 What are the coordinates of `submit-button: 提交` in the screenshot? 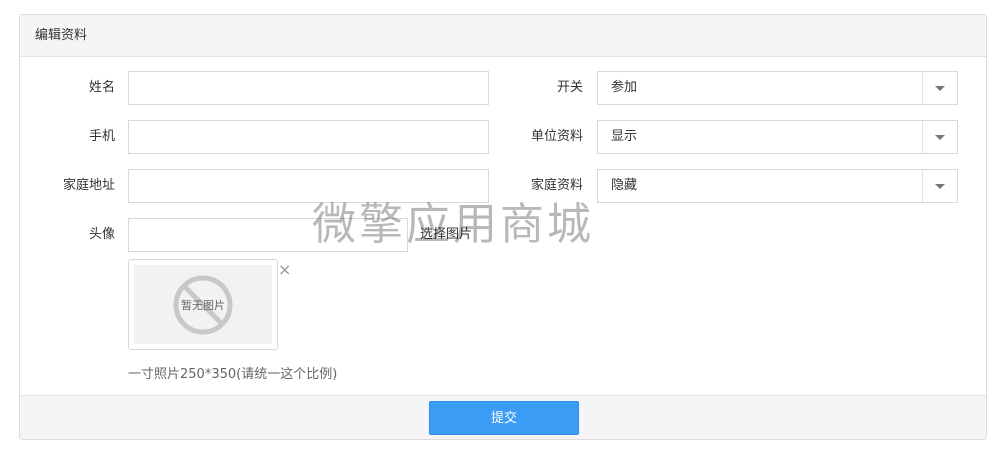 It's located at (504, 418).